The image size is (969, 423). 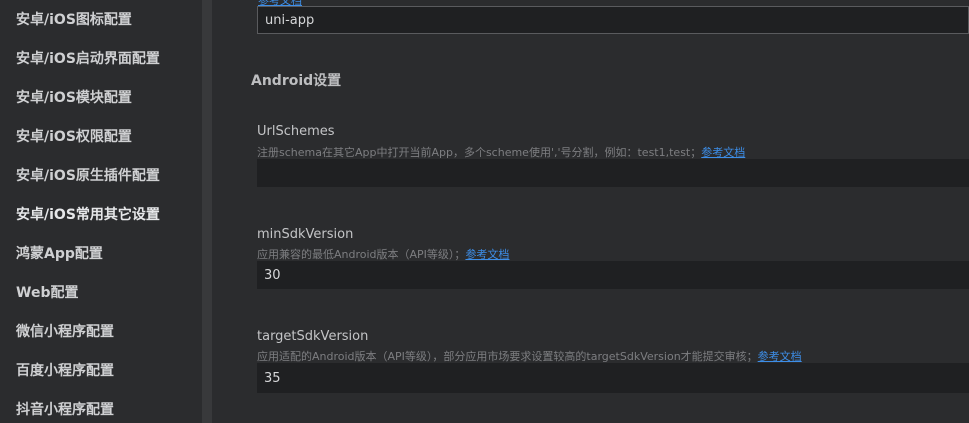 What do you see at coordinates (65, 410) in the screenshot?
I see `sidebar-item-douyin-config: 抖音小程序配置` at bounding box center [65, 410].